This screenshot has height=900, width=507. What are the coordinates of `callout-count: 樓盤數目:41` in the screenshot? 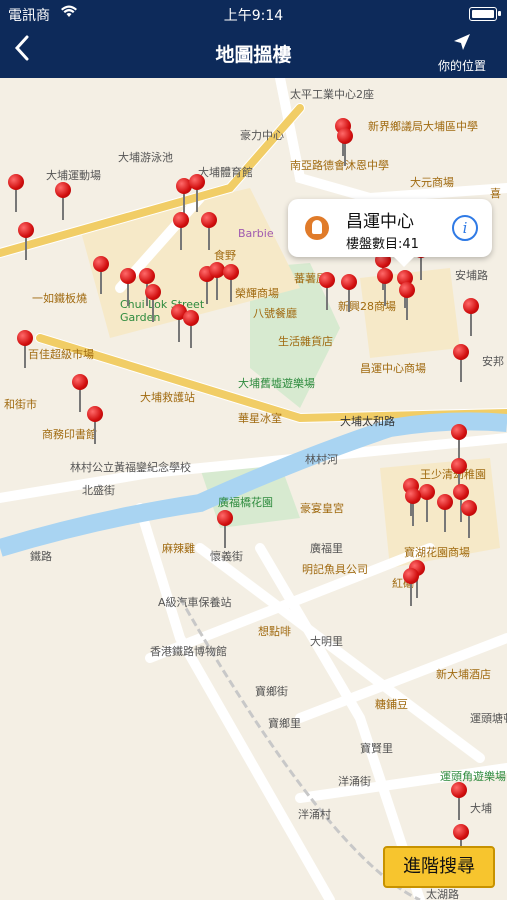 It's located at (382, 244).